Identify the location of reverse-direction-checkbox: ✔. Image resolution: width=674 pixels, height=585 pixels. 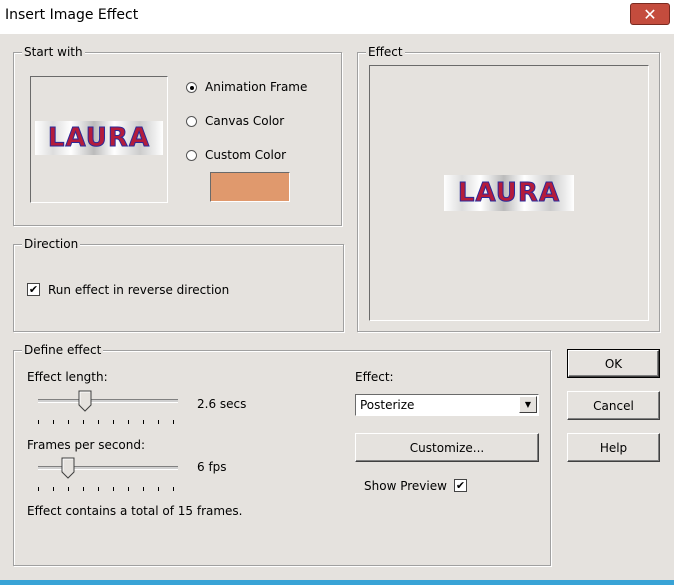
(33, 289).